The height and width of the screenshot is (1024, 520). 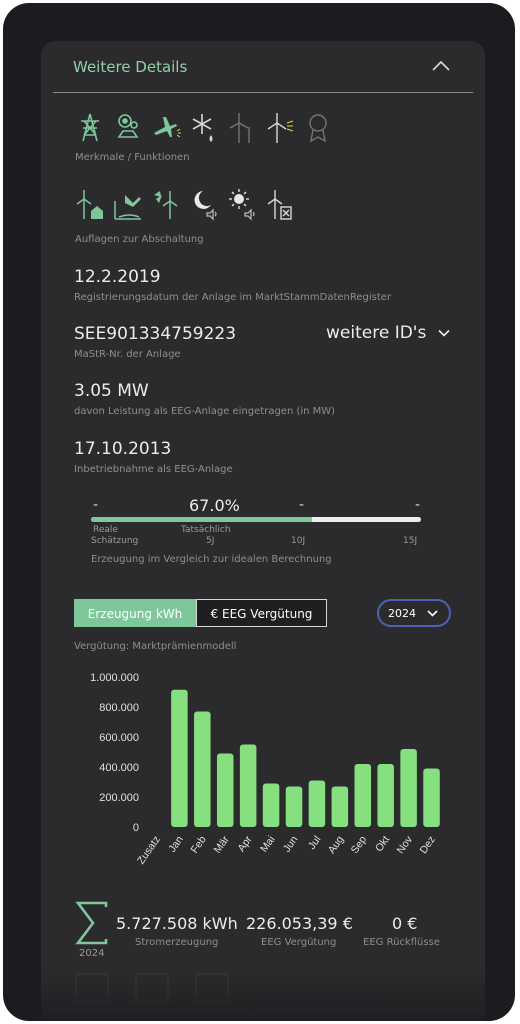 I want to click on wind-turbine-icon, so click(x=239, y=128).